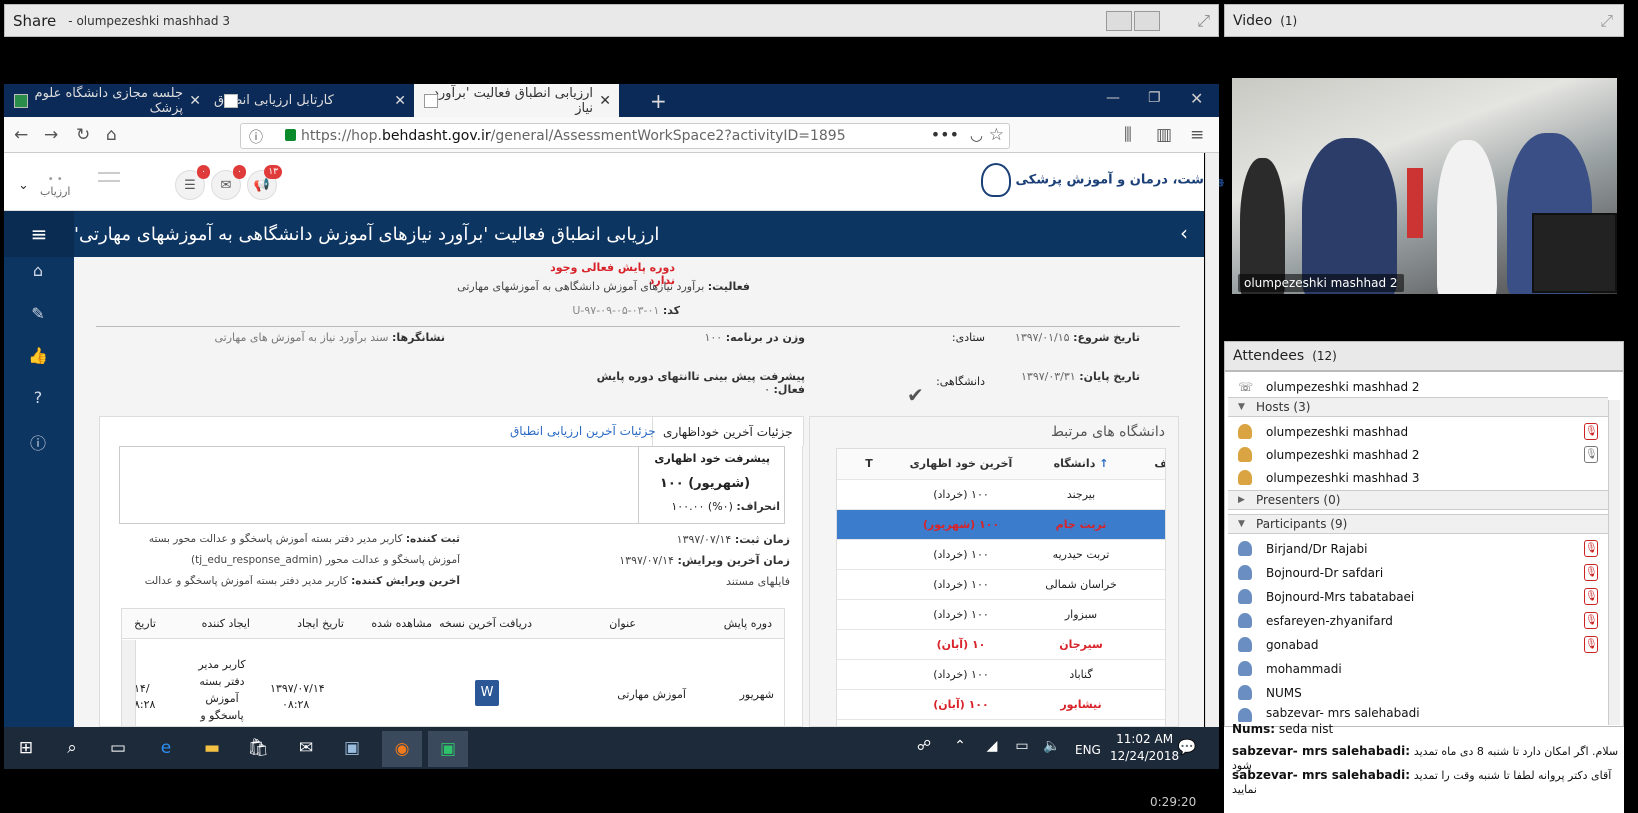 The height and width of the screenshot is (813, 1638). Describe the element at coordinates (320, 623) in the screenshot. I see `col-header: تاریخ ایجاد` at that location.